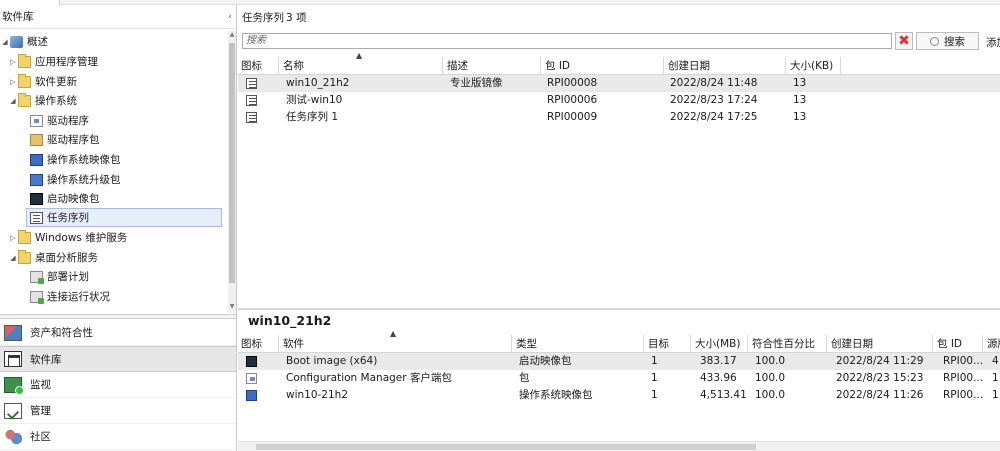  I want to click on cell-size: 383.17, so click(718, 361).